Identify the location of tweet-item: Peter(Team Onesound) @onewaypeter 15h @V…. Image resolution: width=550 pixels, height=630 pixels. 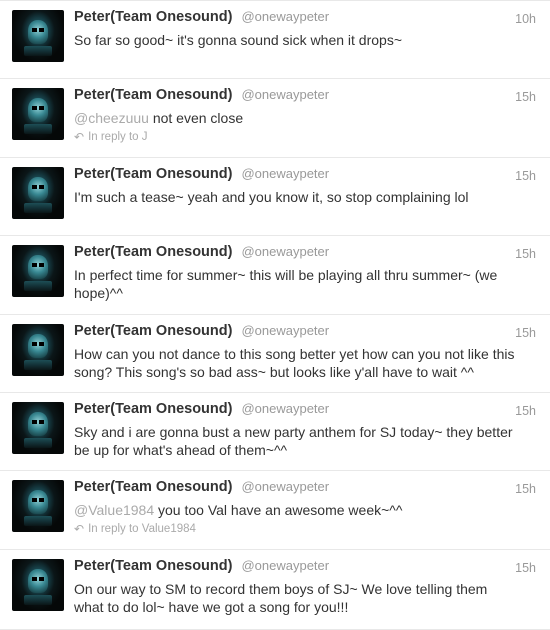
(275, 510).